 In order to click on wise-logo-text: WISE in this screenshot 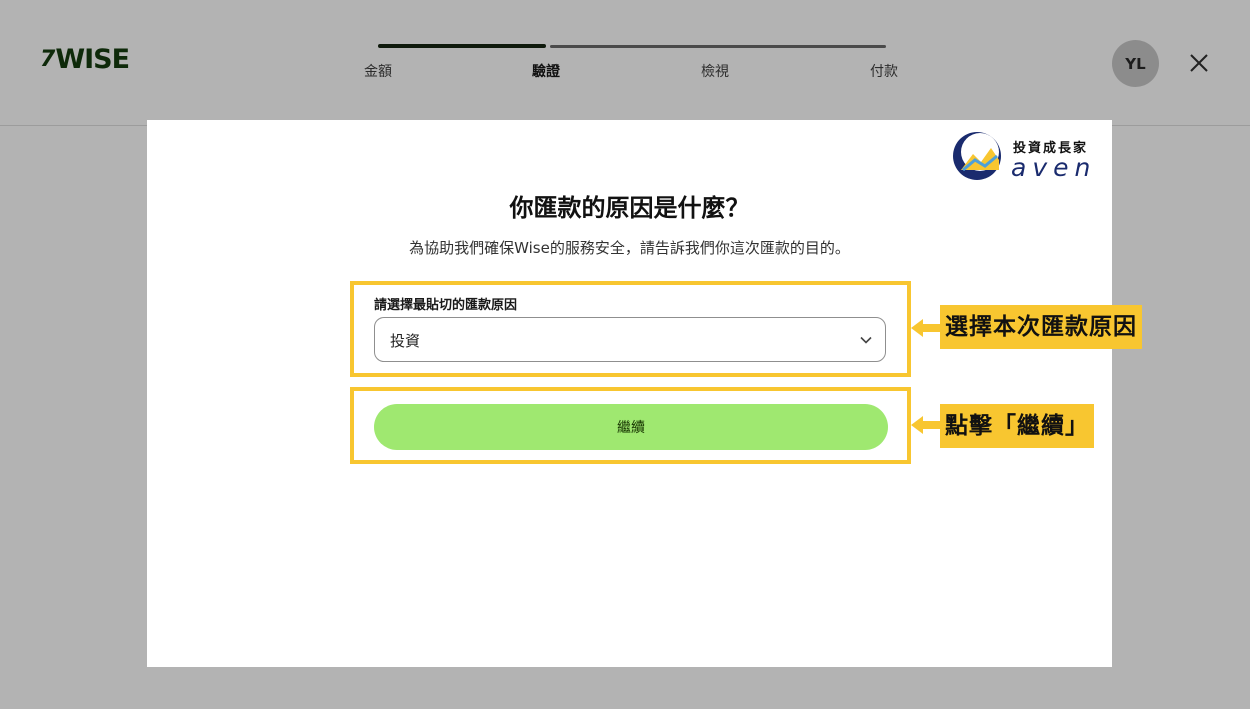, I will do `click(92, 59)`.